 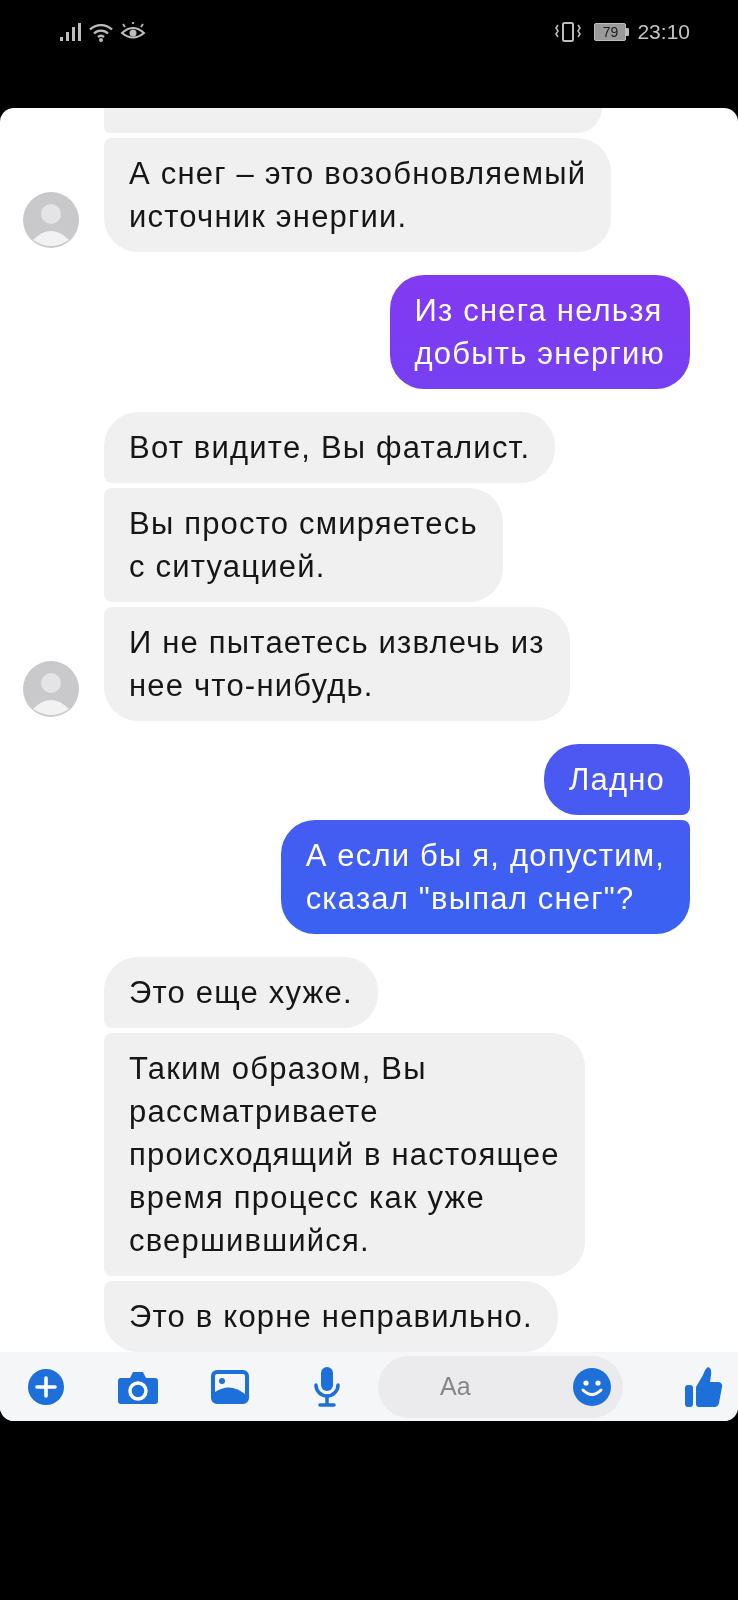 What do you see at coordinates (71, 32) in the screenshot?
I see `signal-icon` at bounding box center [71, 32].